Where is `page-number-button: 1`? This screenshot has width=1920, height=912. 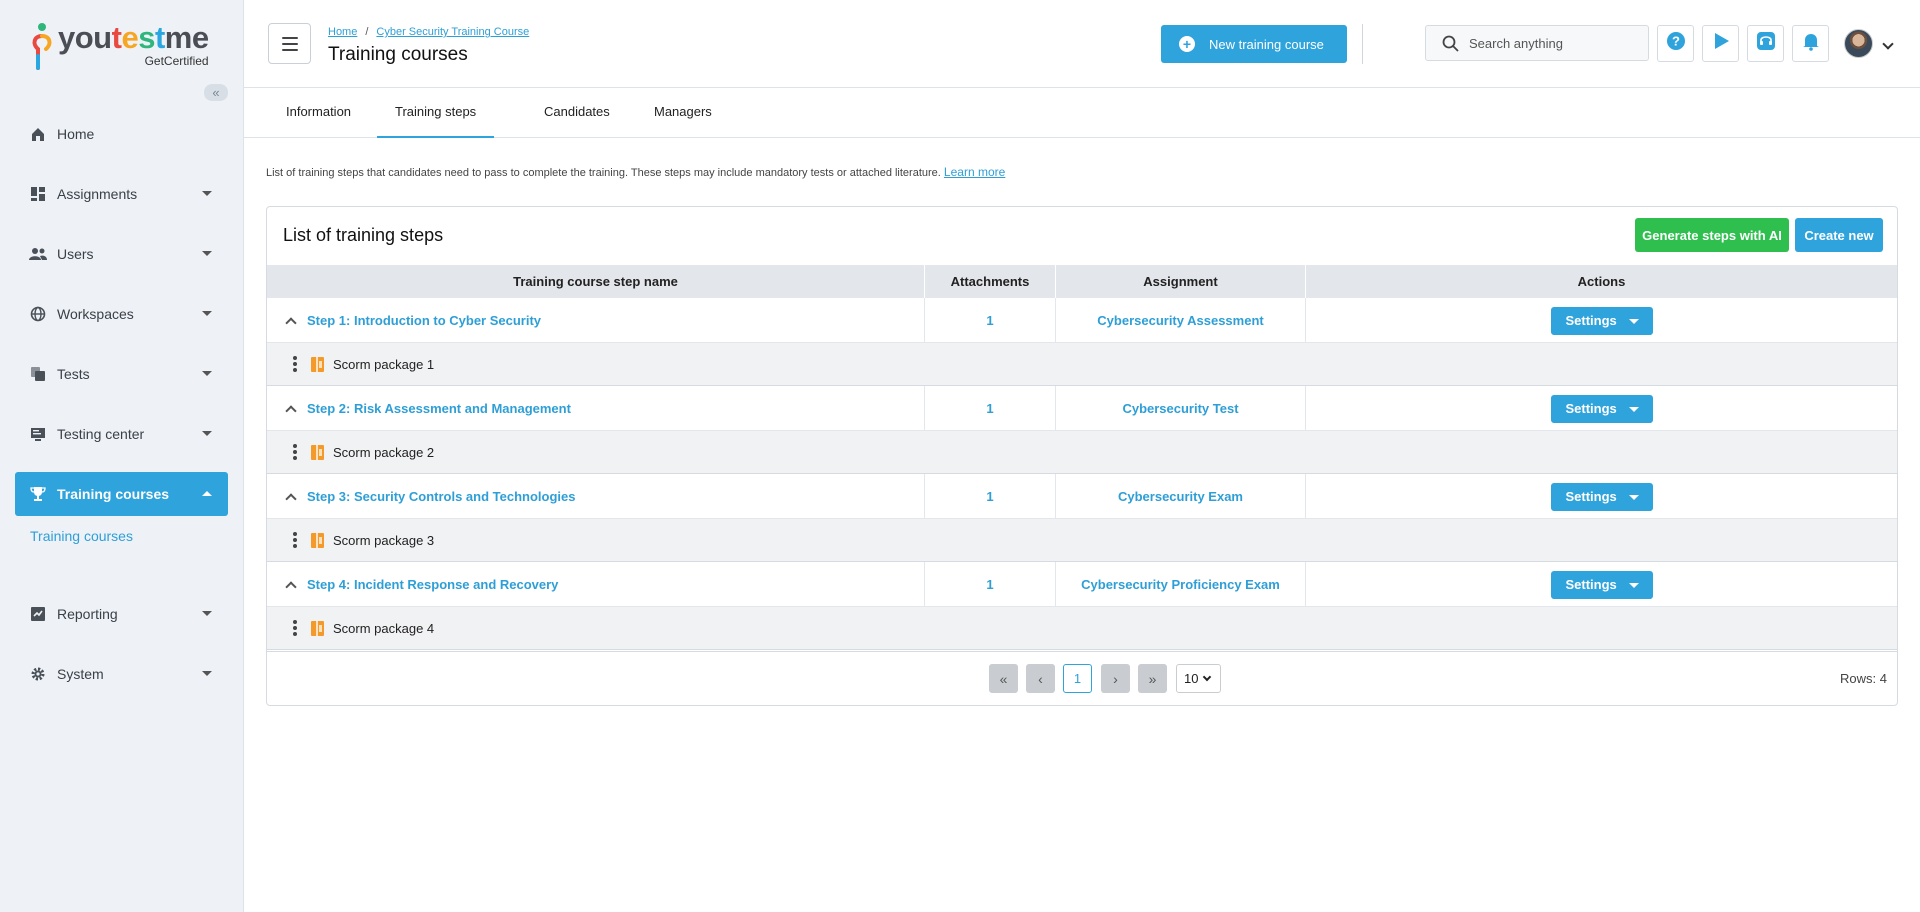
page-number-button: 1 is located at coordinates (1077, 678).